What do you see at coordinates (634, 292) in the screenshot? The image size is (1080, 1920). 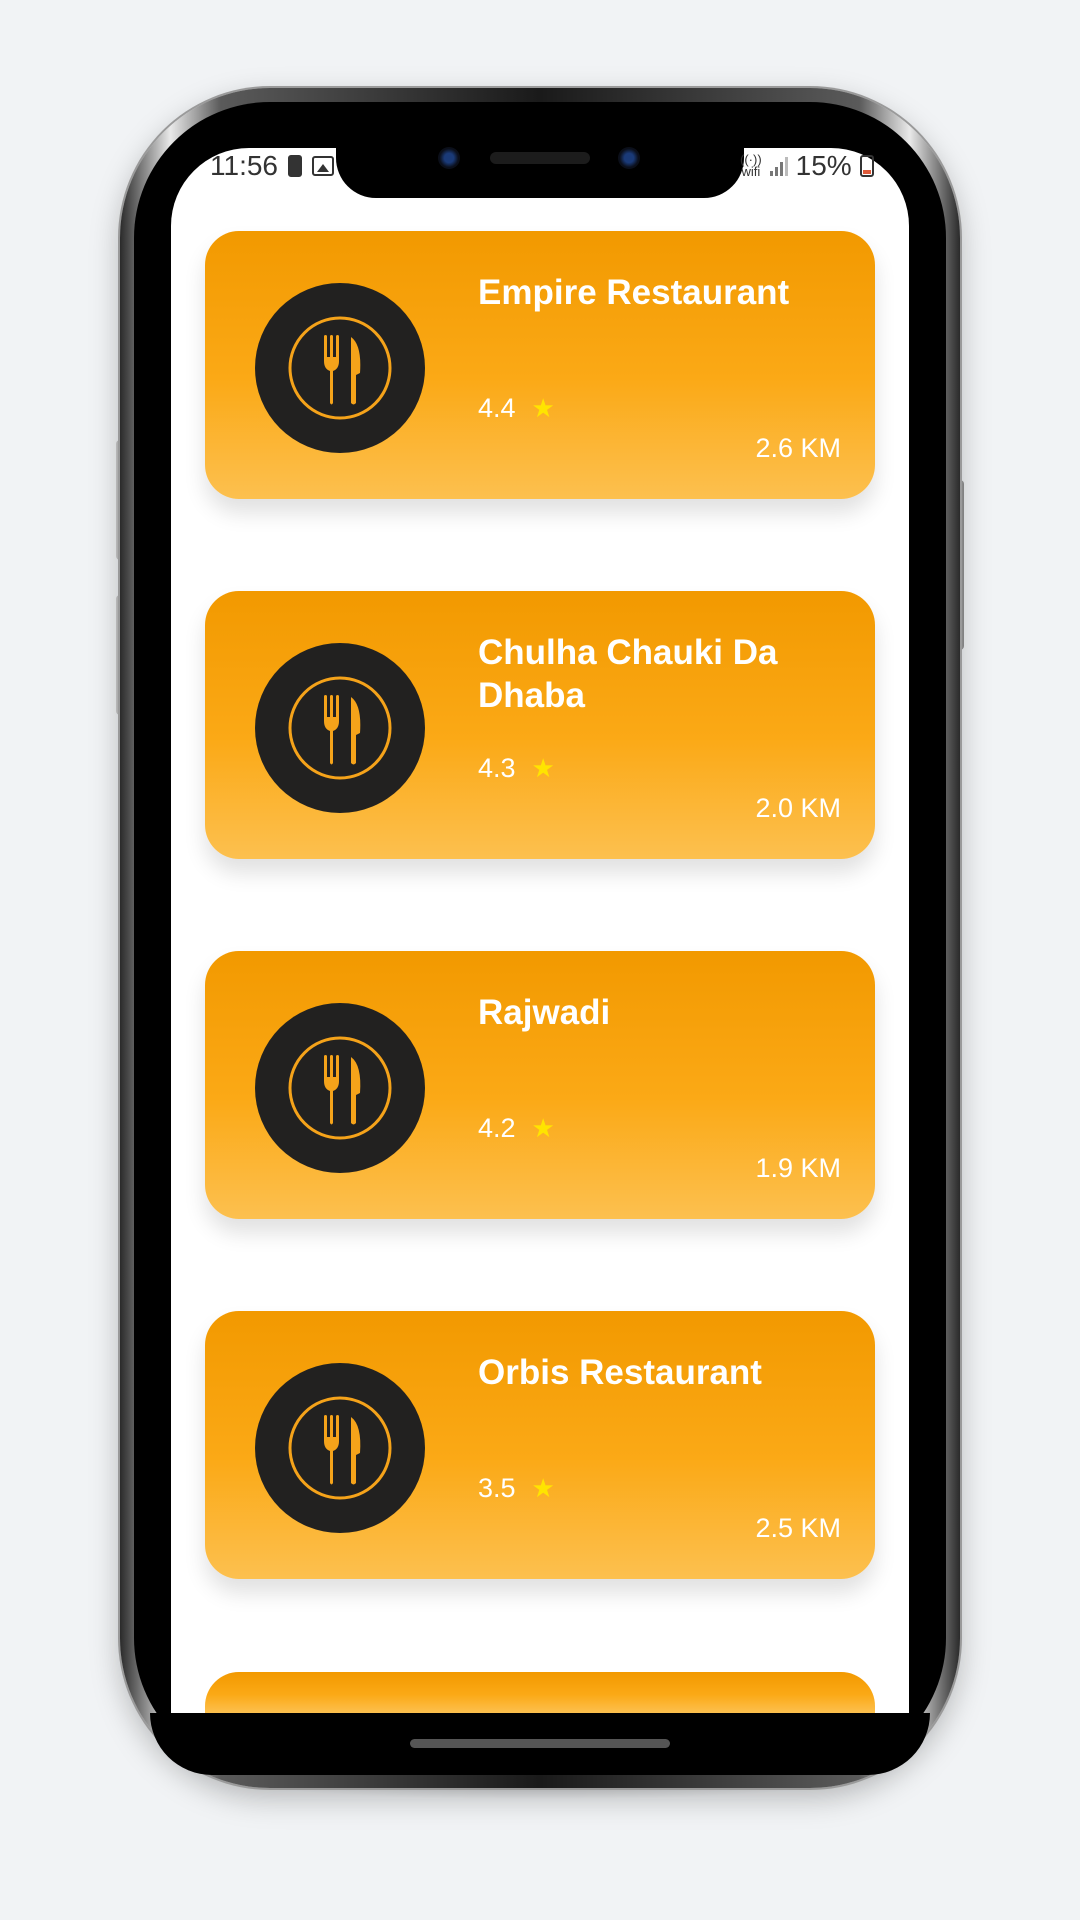 I see `restaurant-name: Empire Restaurant` at bounding box center [634, 292].